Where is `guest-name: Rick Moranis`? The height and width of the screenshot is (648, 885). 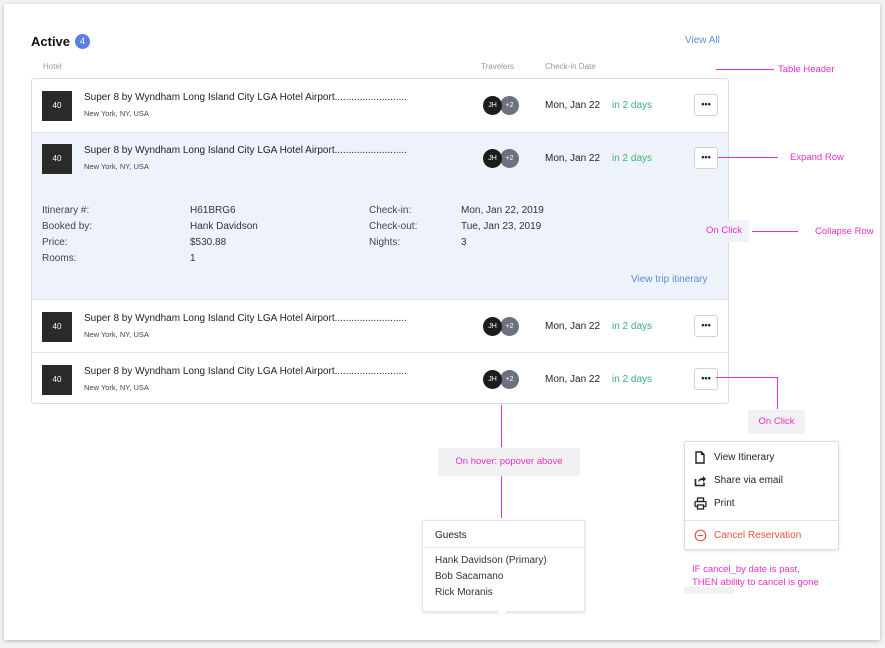 guest-name: Rick Moranis is located at coordinates (464, 592).